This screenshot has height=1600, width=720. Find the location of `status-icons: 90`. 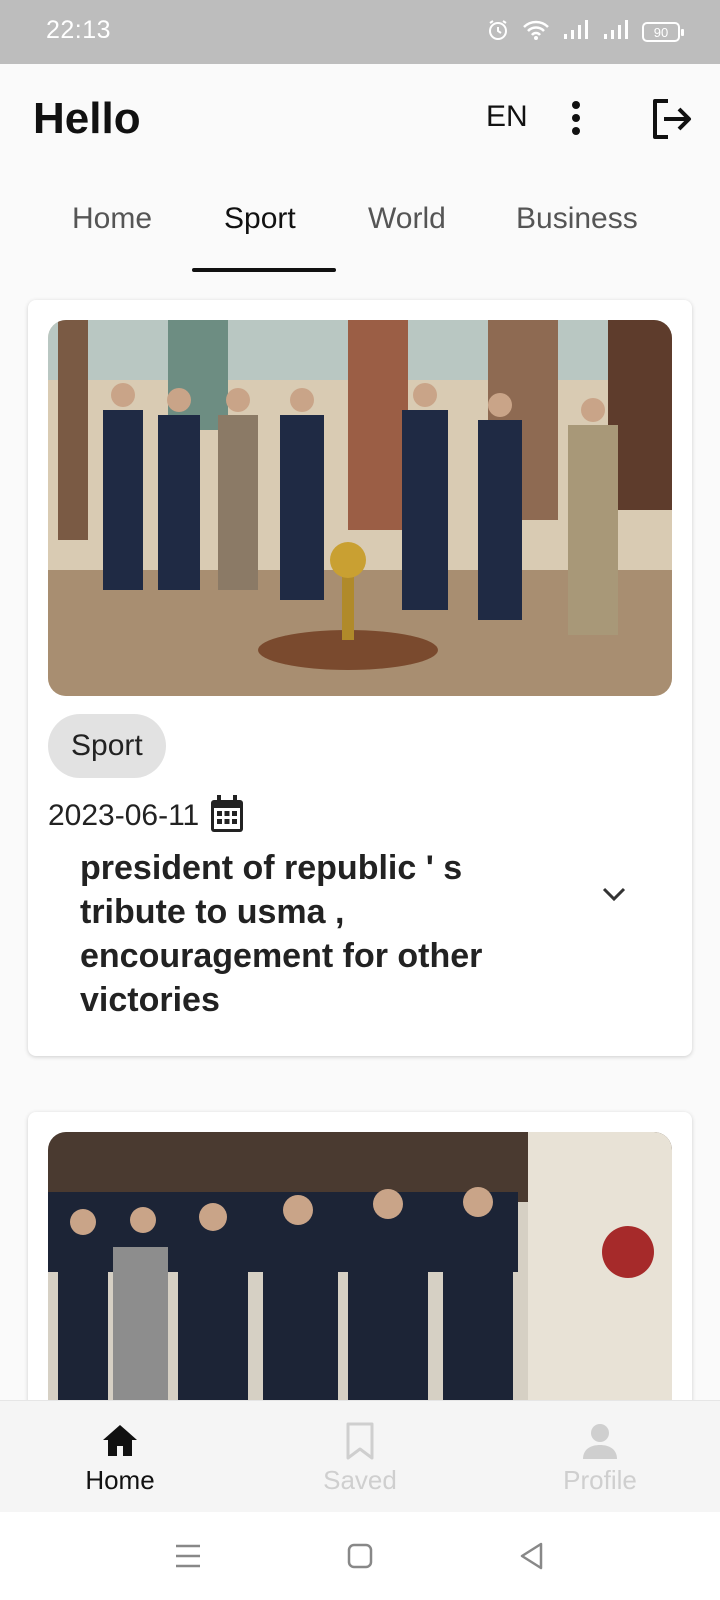

status-icons: 90 is located at coordinates (585, 32).